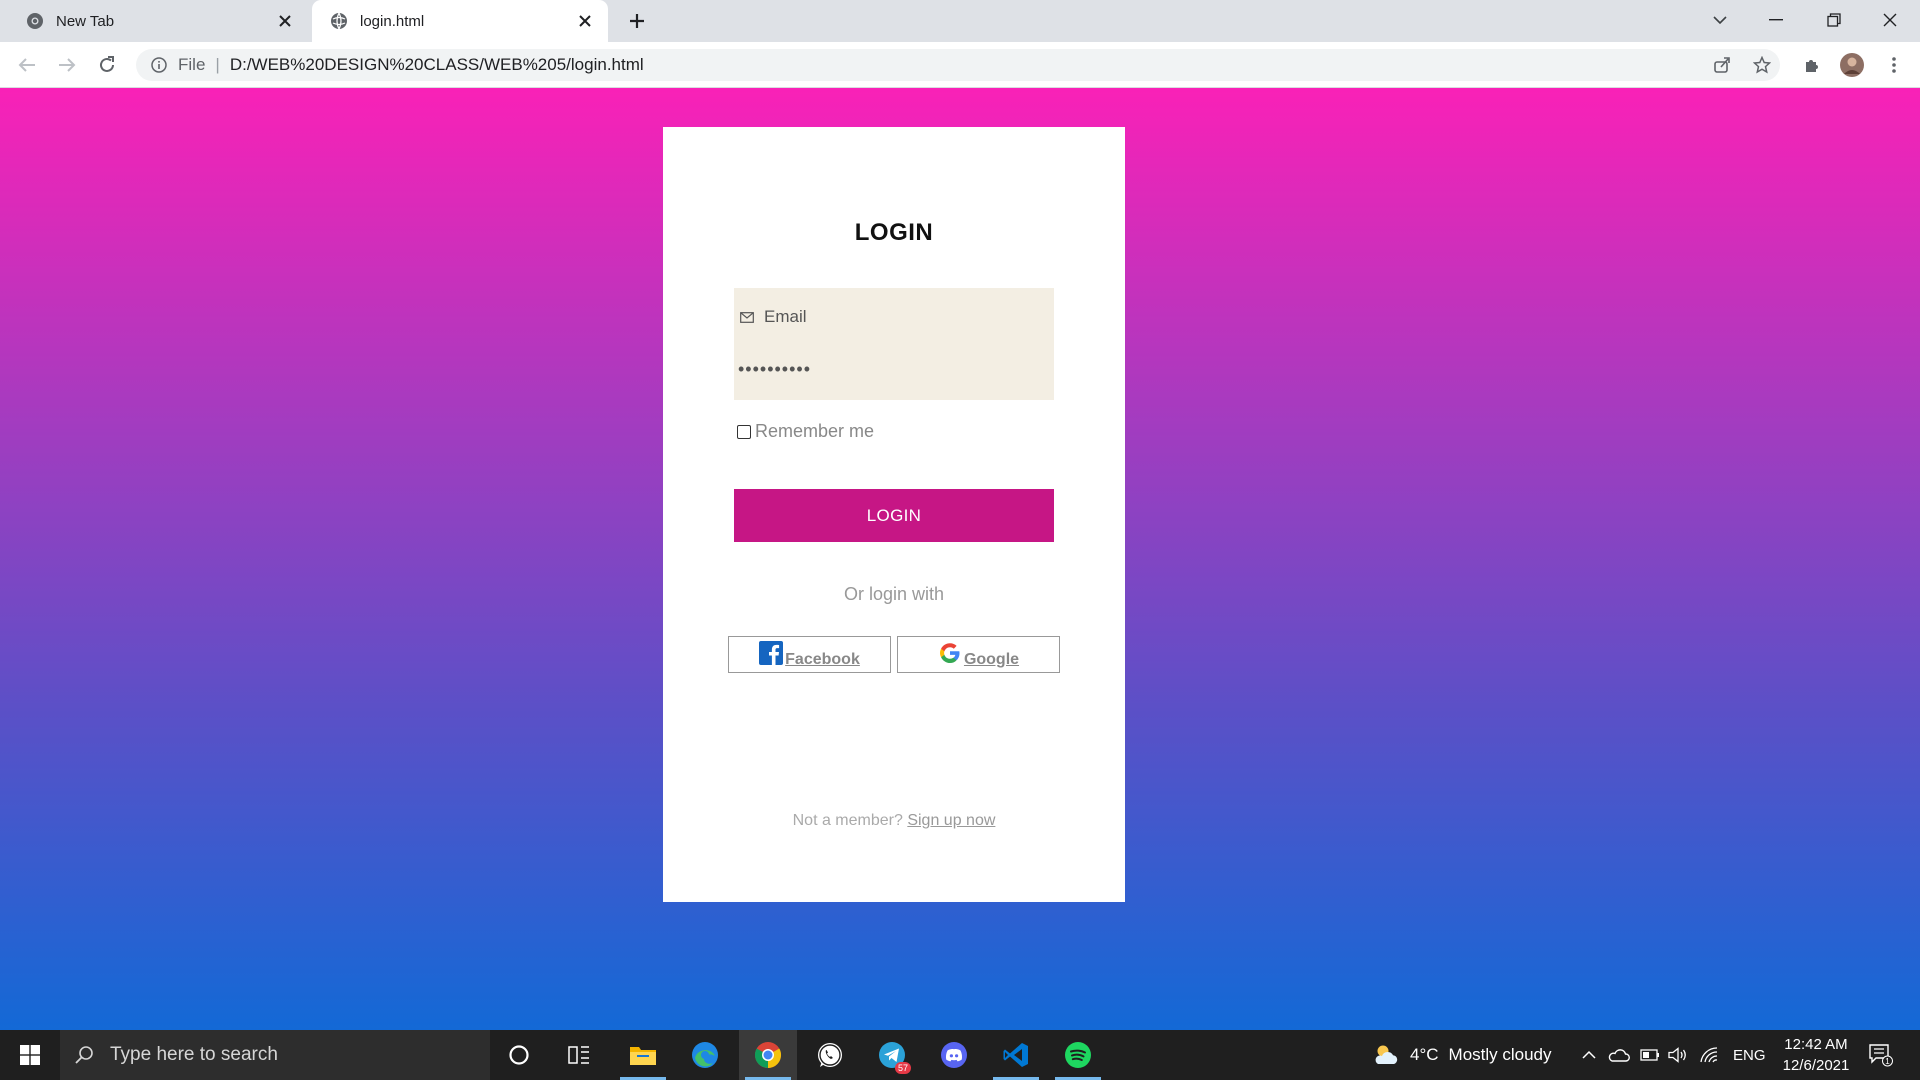  What do you see at coordinates (1816, 1055) in the screenshot?
I see `taskbar-clock: 12:42 AM 12/6/2021` at bounding box center [1816, 1055].